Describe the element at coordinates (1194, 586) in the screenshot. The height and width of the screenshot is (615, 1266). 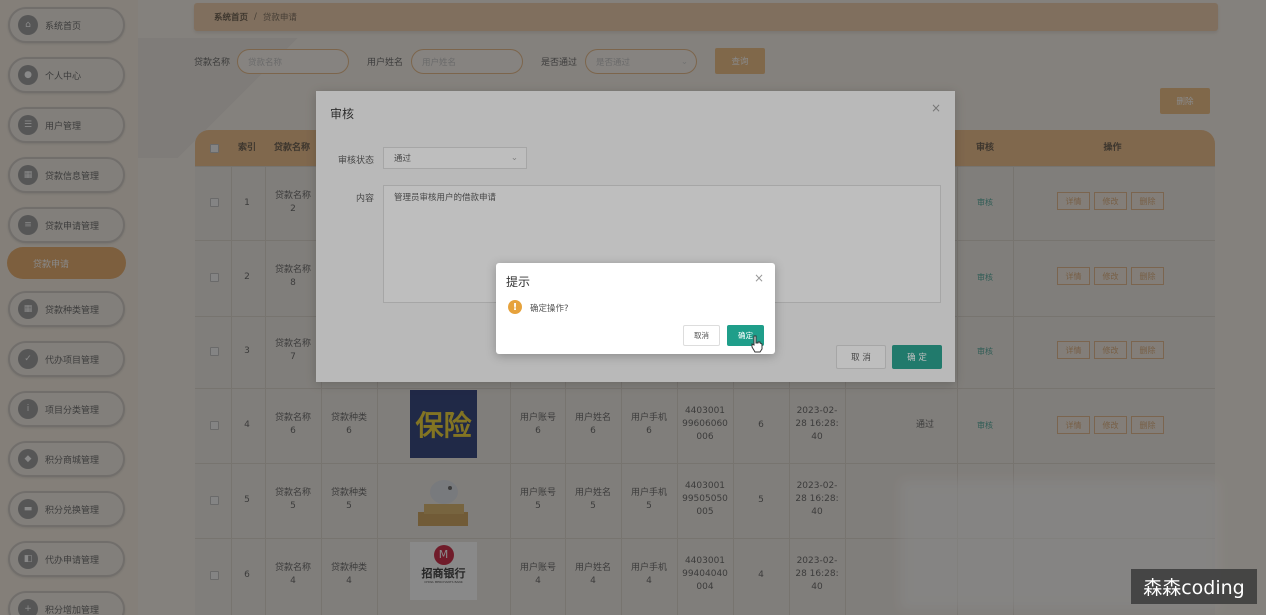
I see `watermark: 森森coding` at that location.